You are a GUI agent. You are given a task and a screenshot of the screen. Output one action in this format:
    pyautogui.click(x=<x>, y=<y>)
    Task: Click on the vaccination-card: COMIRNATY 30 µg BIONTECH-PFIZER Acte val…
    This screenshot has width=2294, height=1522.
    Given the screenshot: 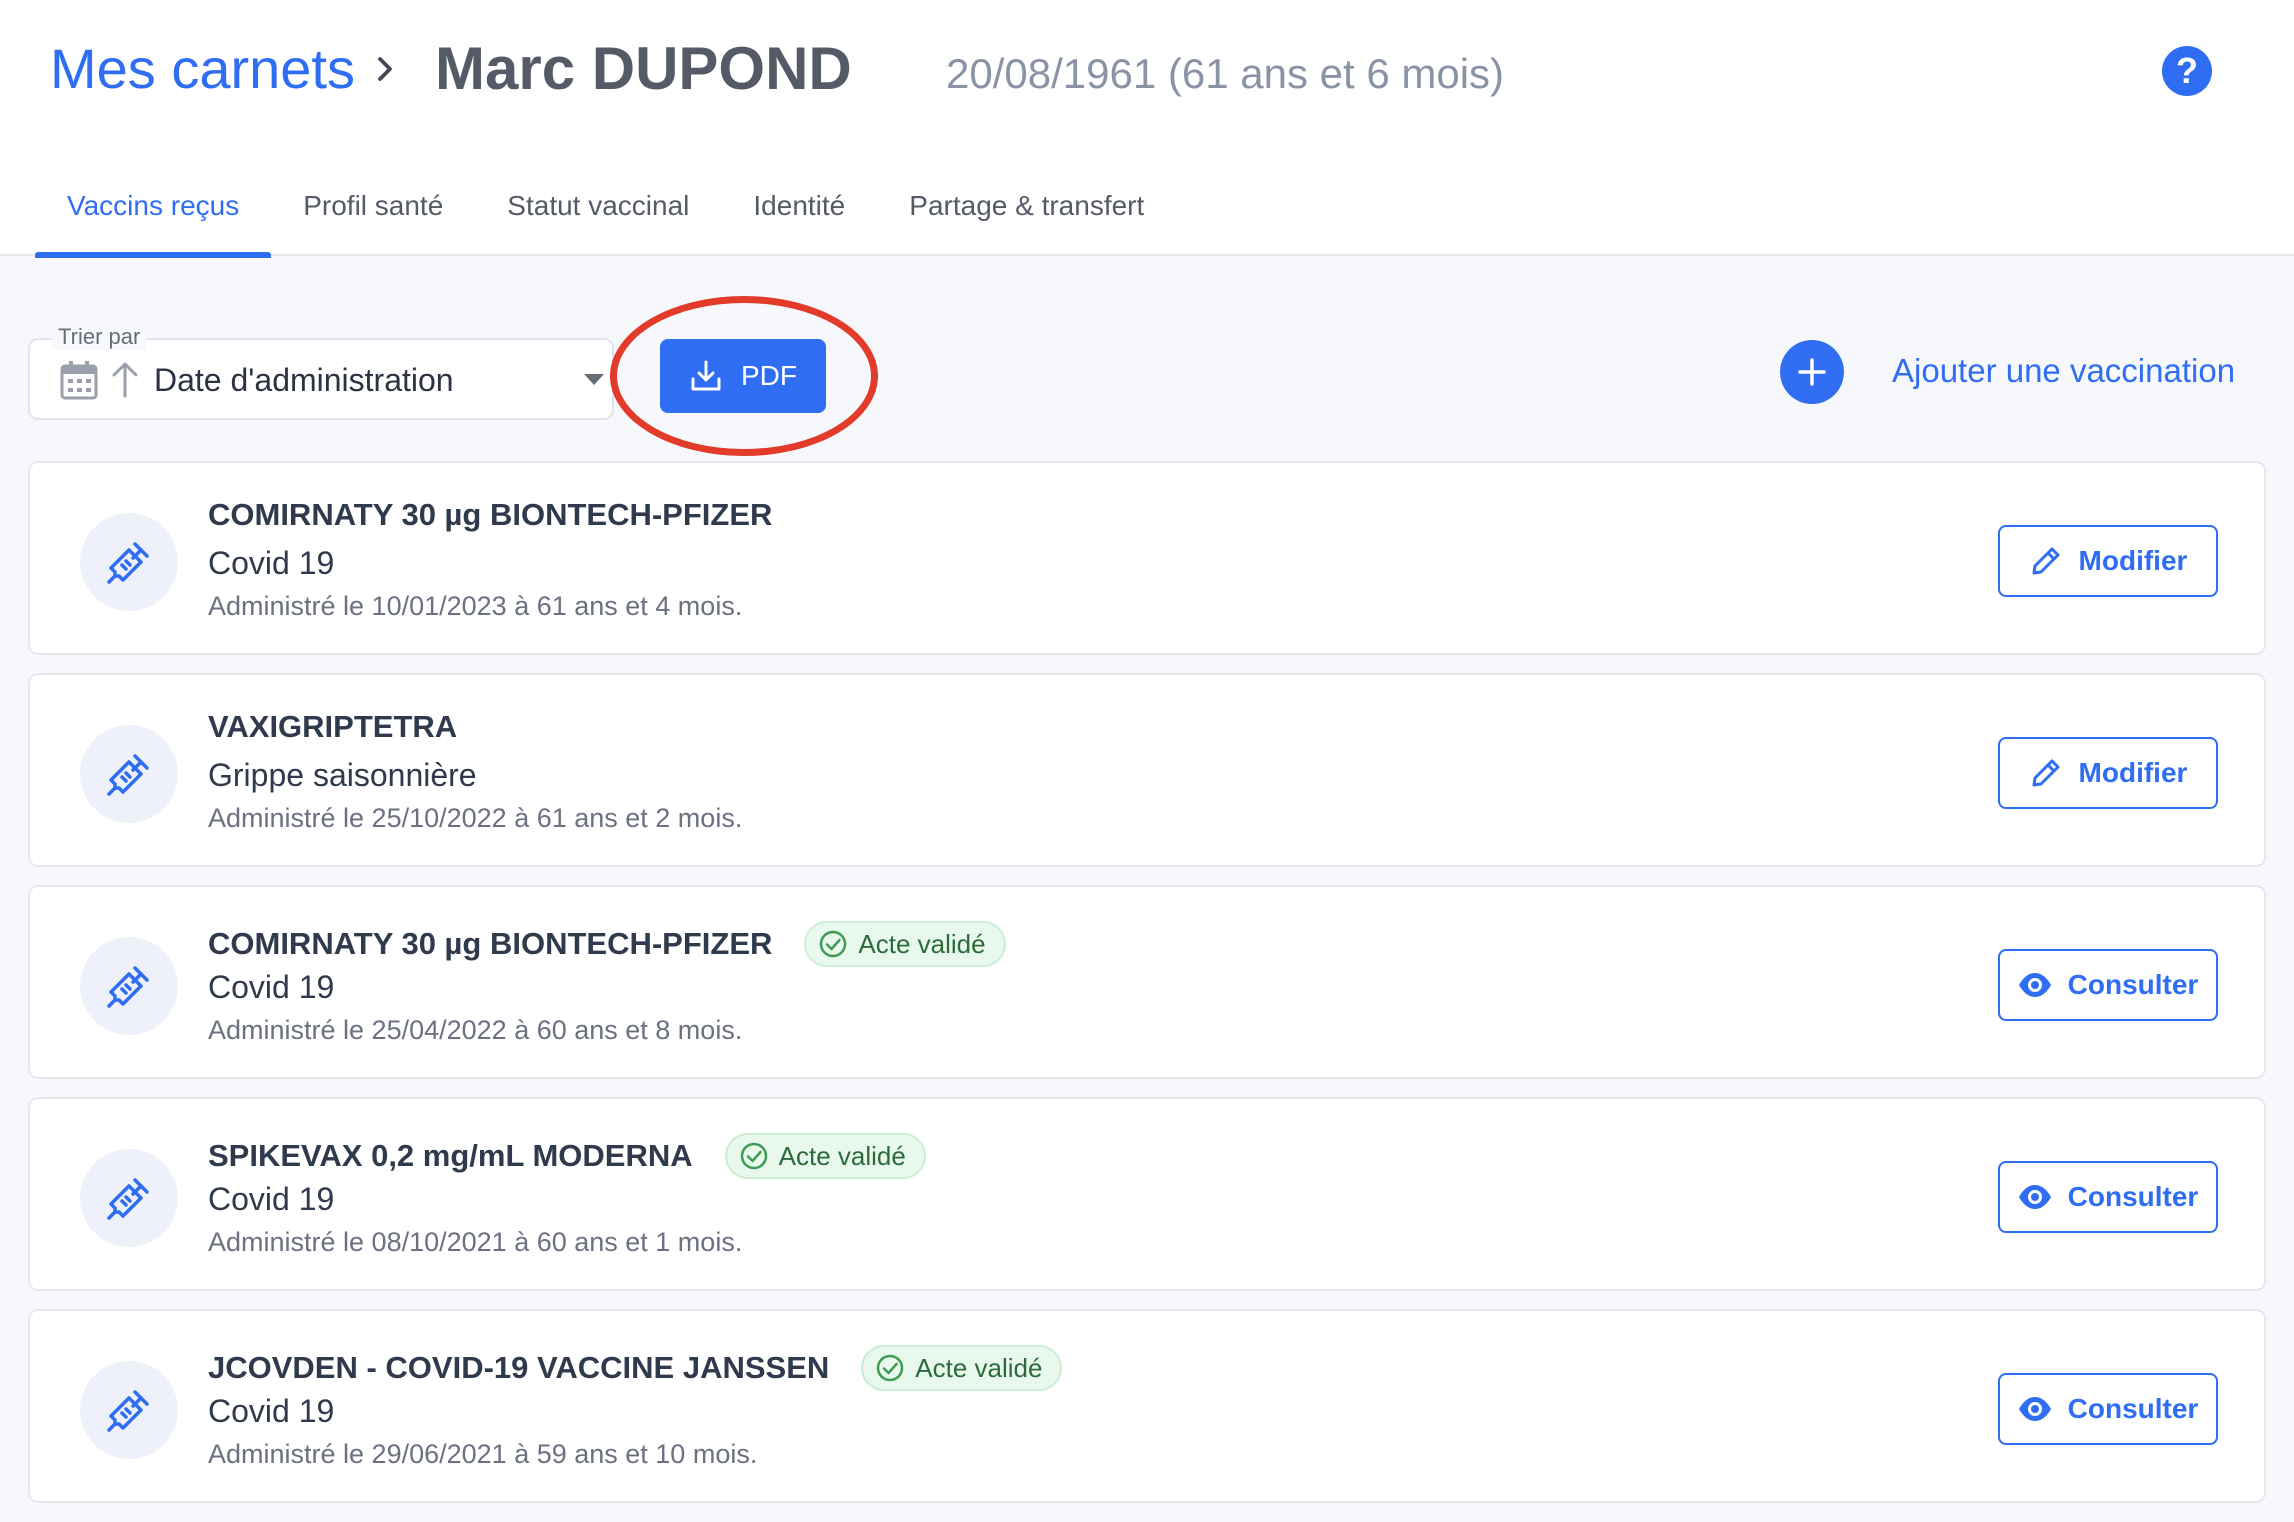 What is the action you would take?
    pyautogui.click(x=1147, y=982)
    